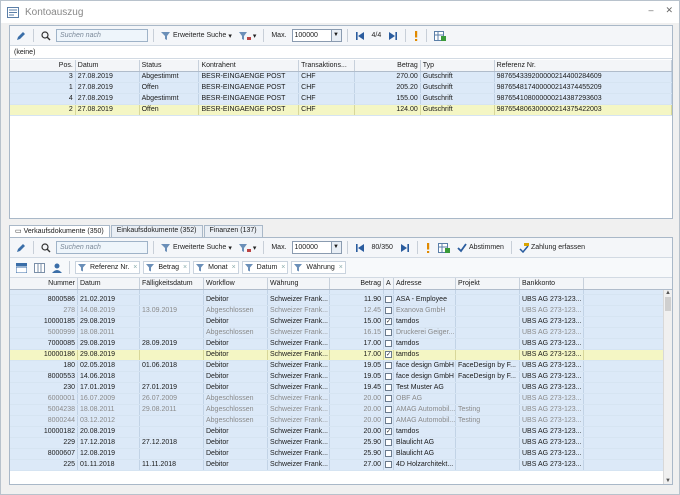 The height and width of the screenshot is (495, 680). Describe the element at coordinates (299, 283) in the screenshot. I see `column-header: Währung` at that location.